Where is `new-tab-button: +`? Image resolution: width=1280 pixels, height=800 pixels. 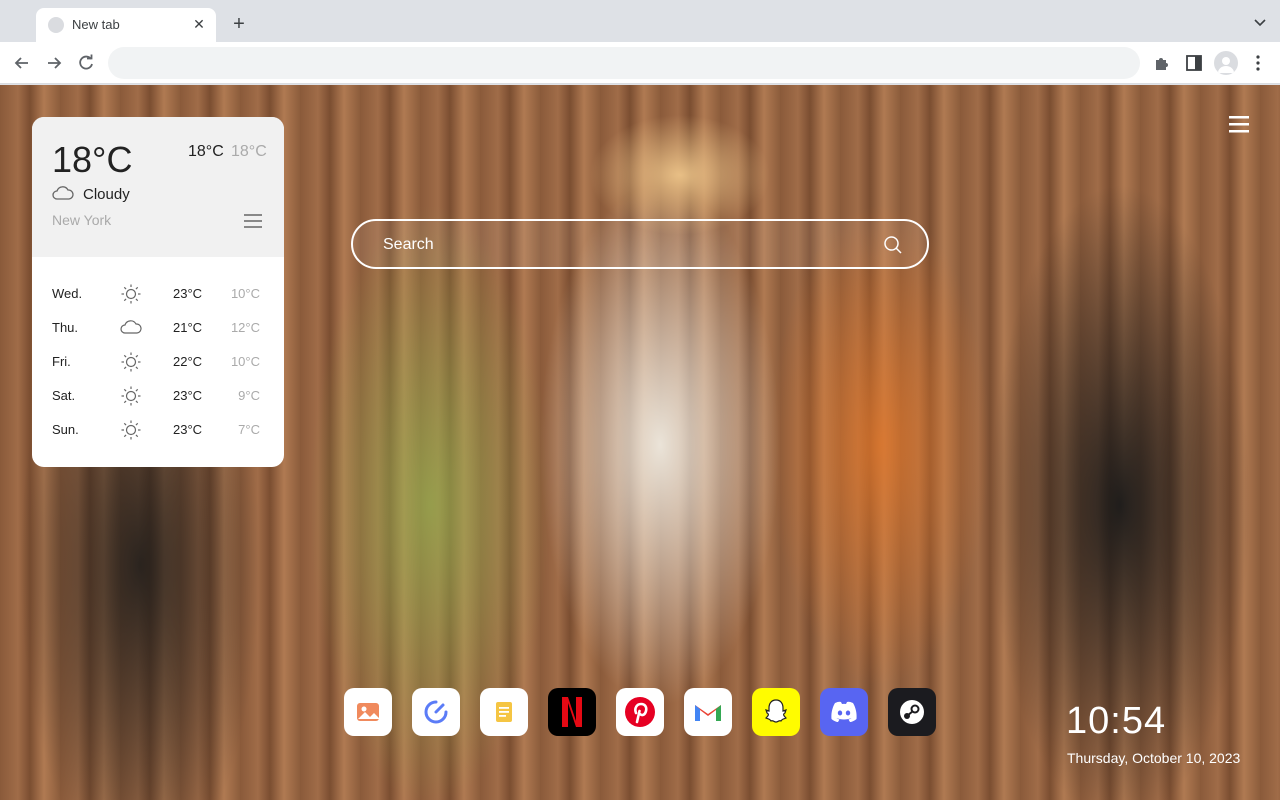 new-tab-button: + is located at coordinates (239, 24).